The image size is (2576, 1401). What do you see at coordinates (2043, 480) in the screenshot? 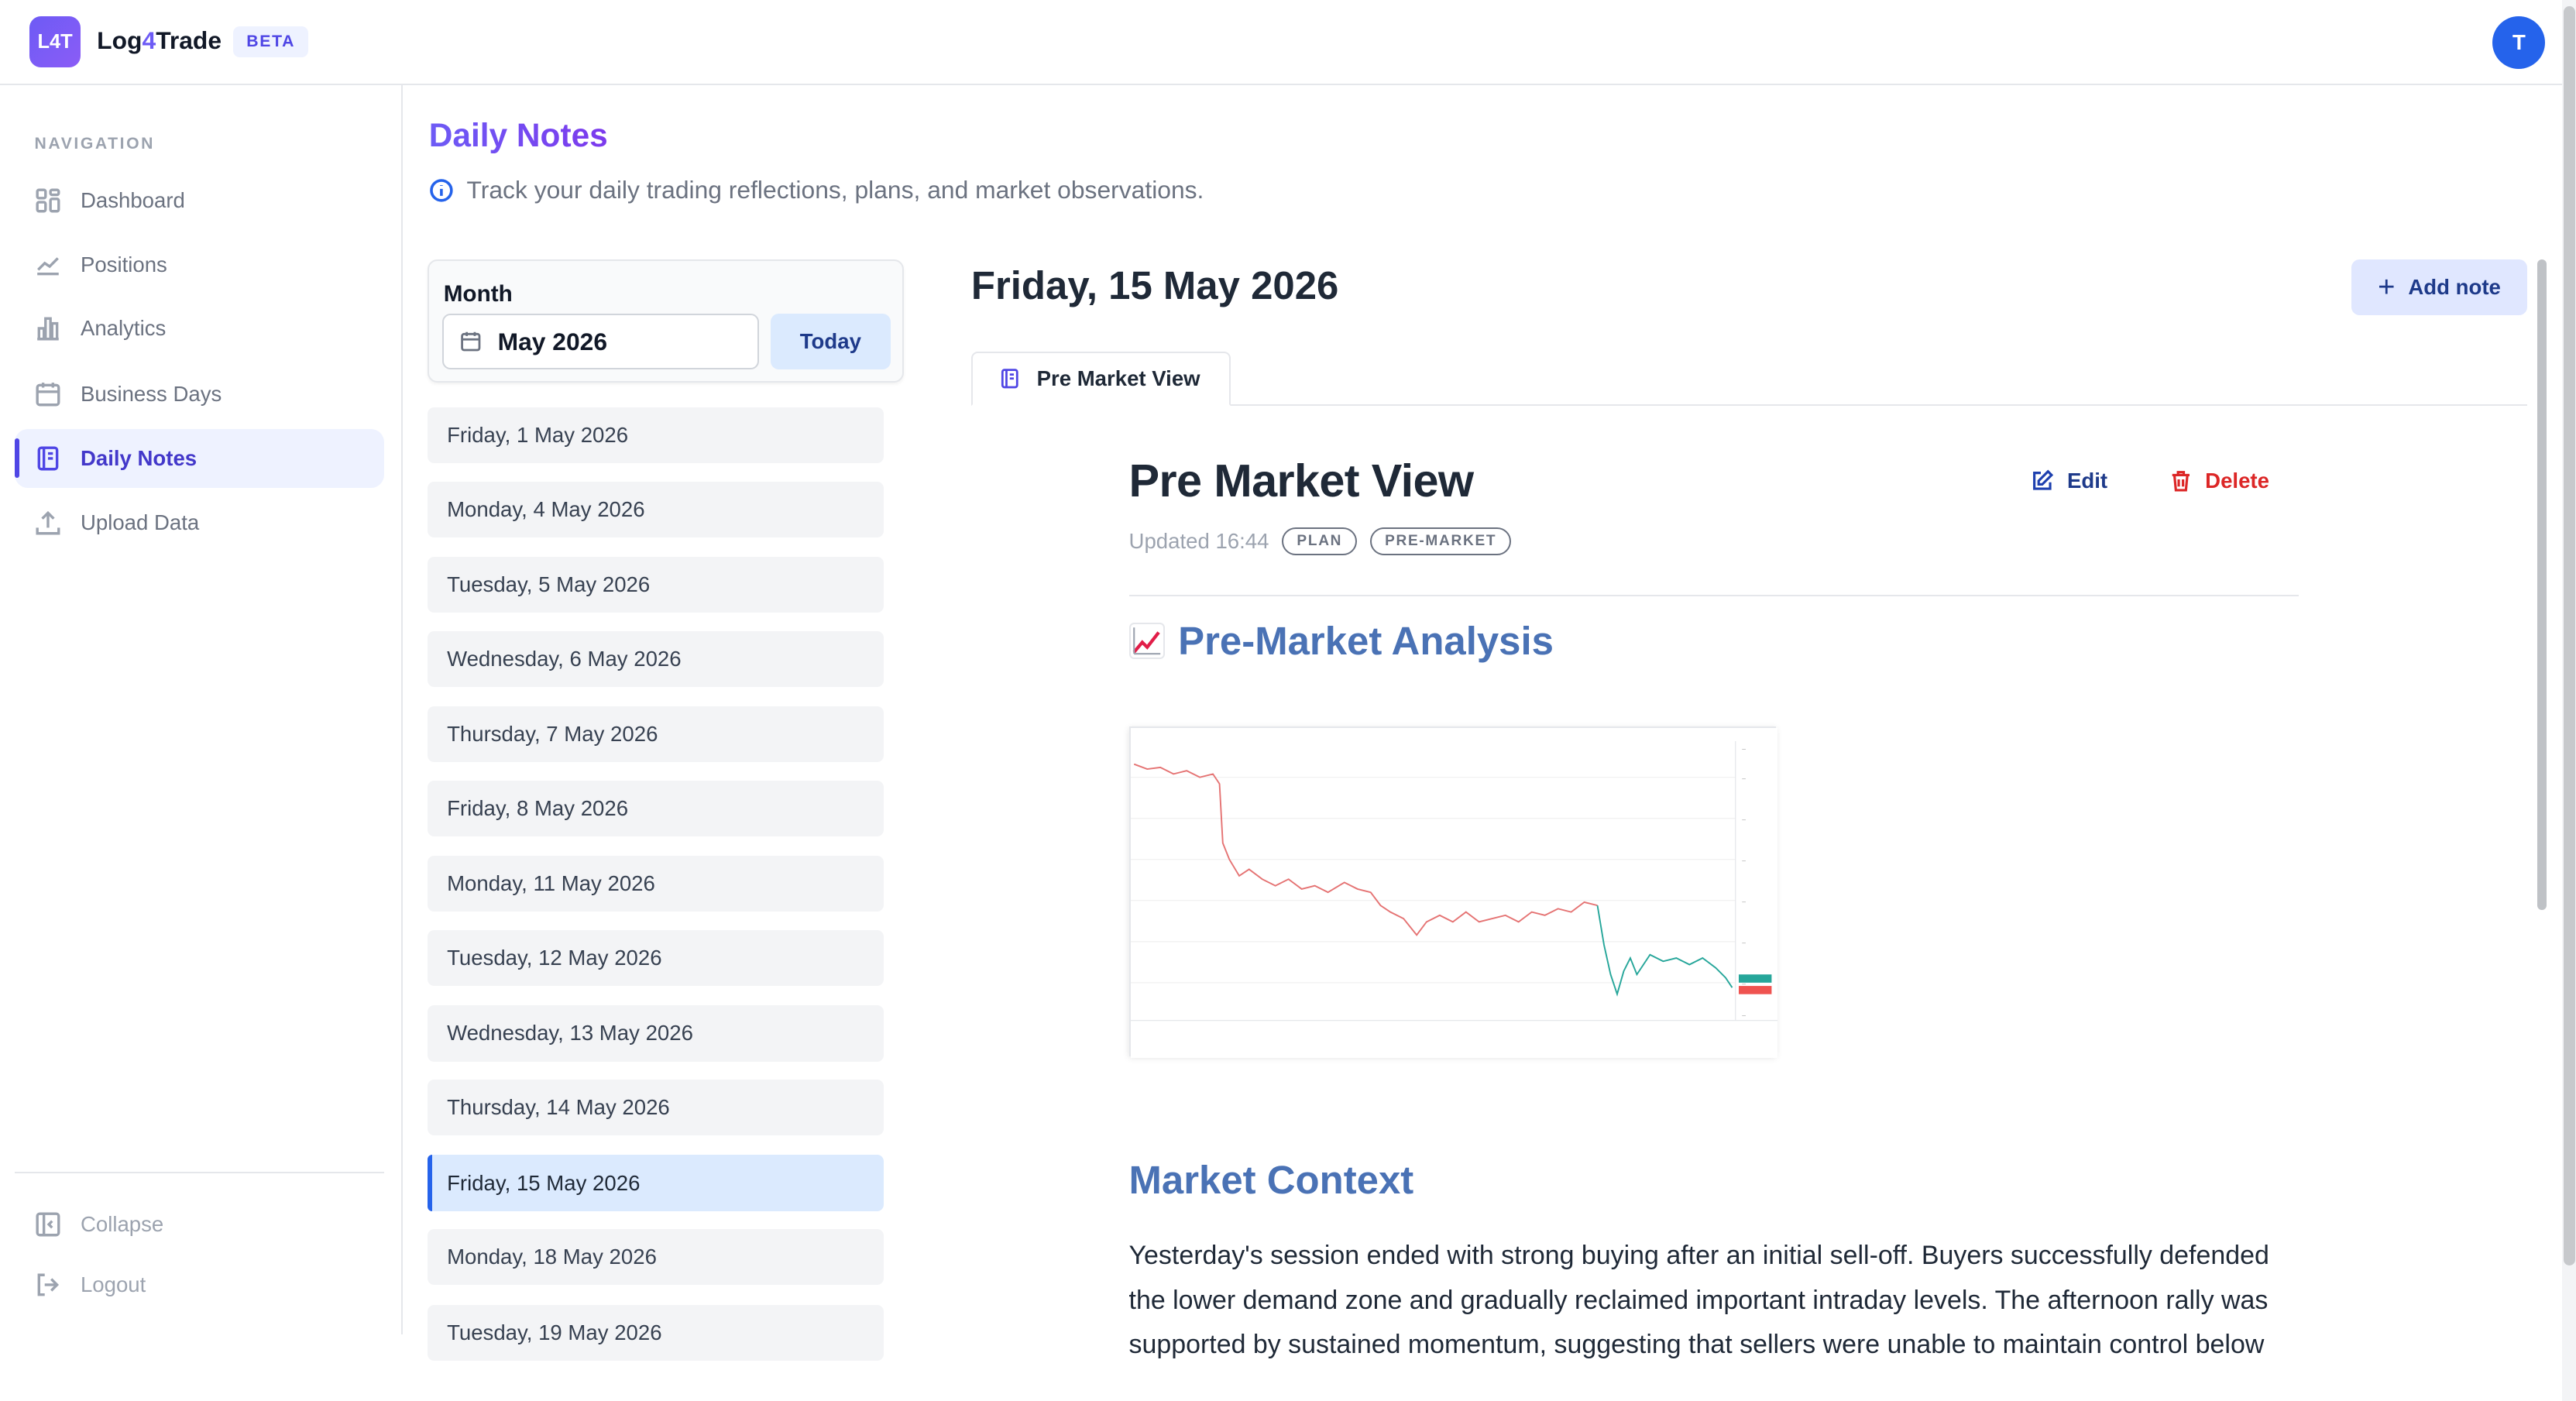
I see `edit-icon` at bounding box center [2043, 480].